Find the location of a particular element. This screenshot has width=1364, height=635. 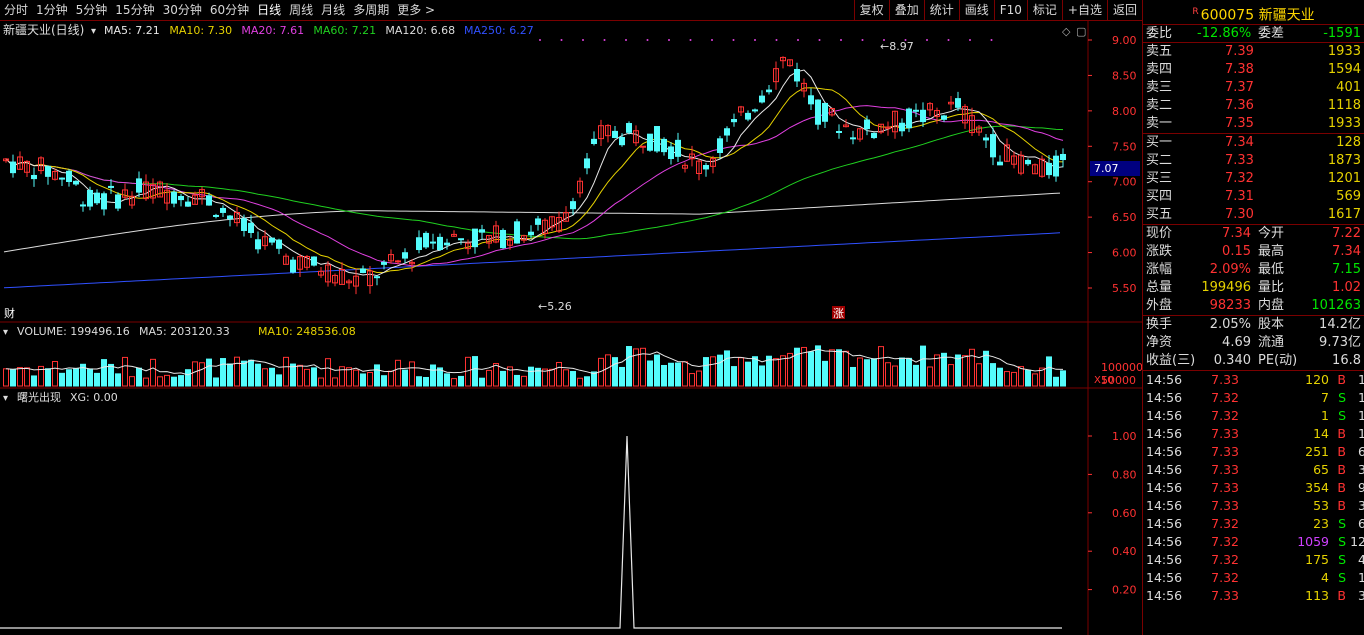

stat-value: 1.02 is located at coordinates (1346, 287).